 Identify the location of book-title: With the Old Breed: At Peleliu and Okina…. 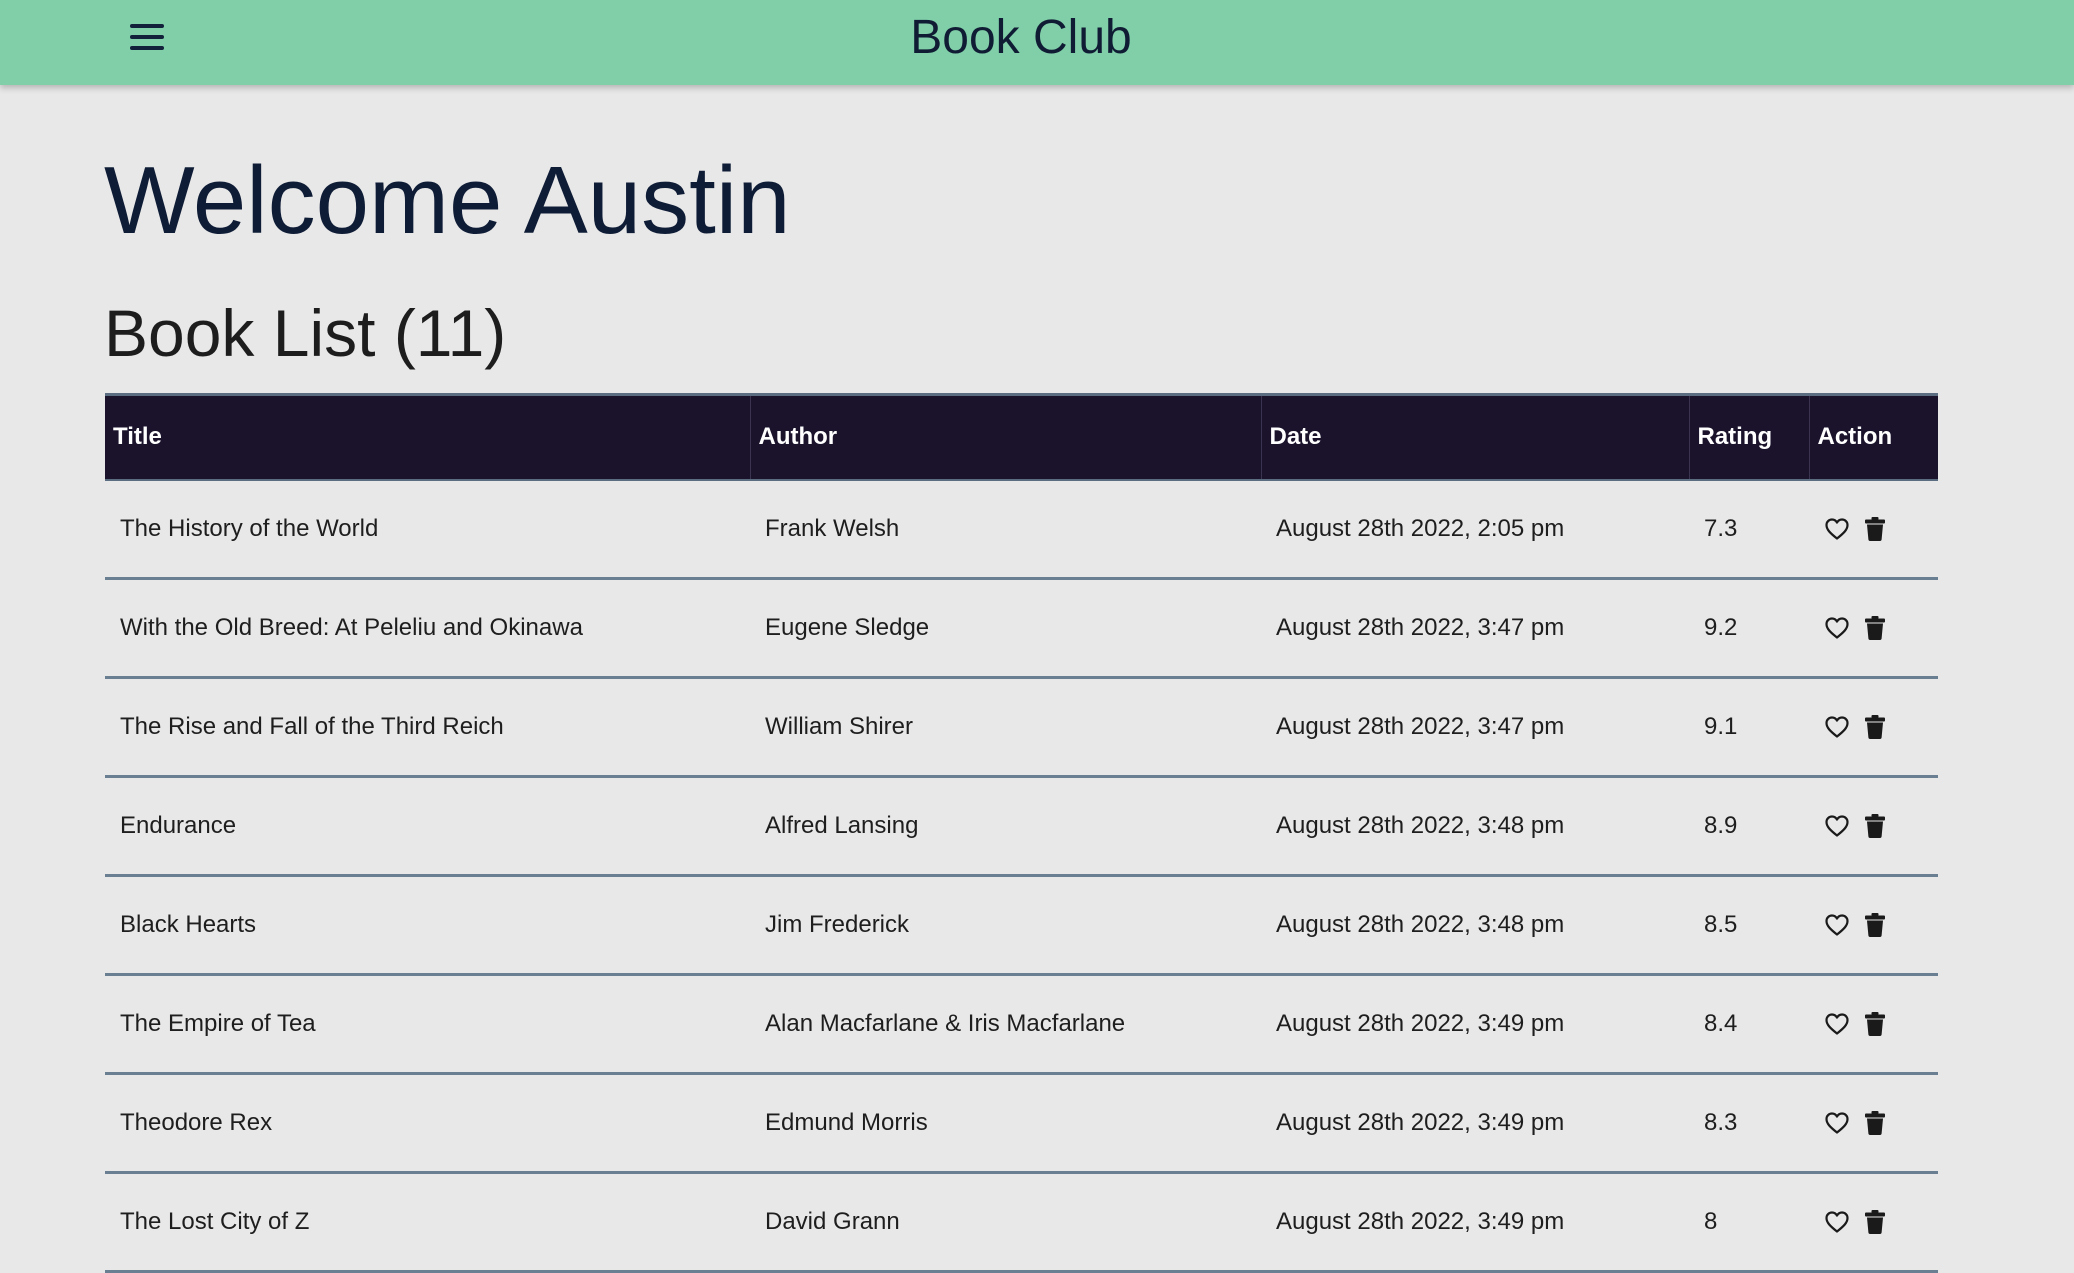
(427, 628).